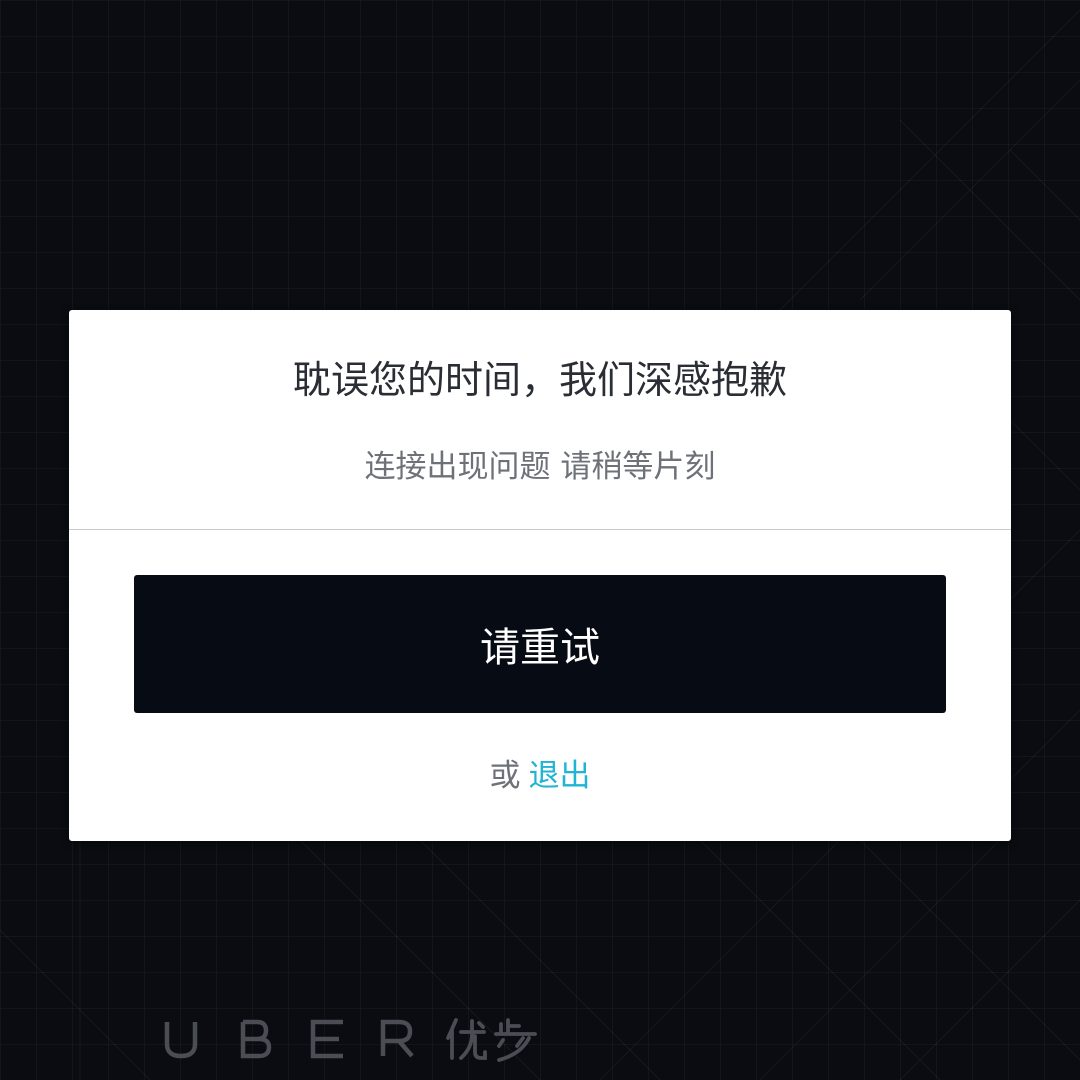 Image resolution: width=1080 pixels, height=1080 pixels. What do you see at coordinates (350, 1040) in the screenshot?
I see `uber-logo-mark` at bounding box center [350, 1040].